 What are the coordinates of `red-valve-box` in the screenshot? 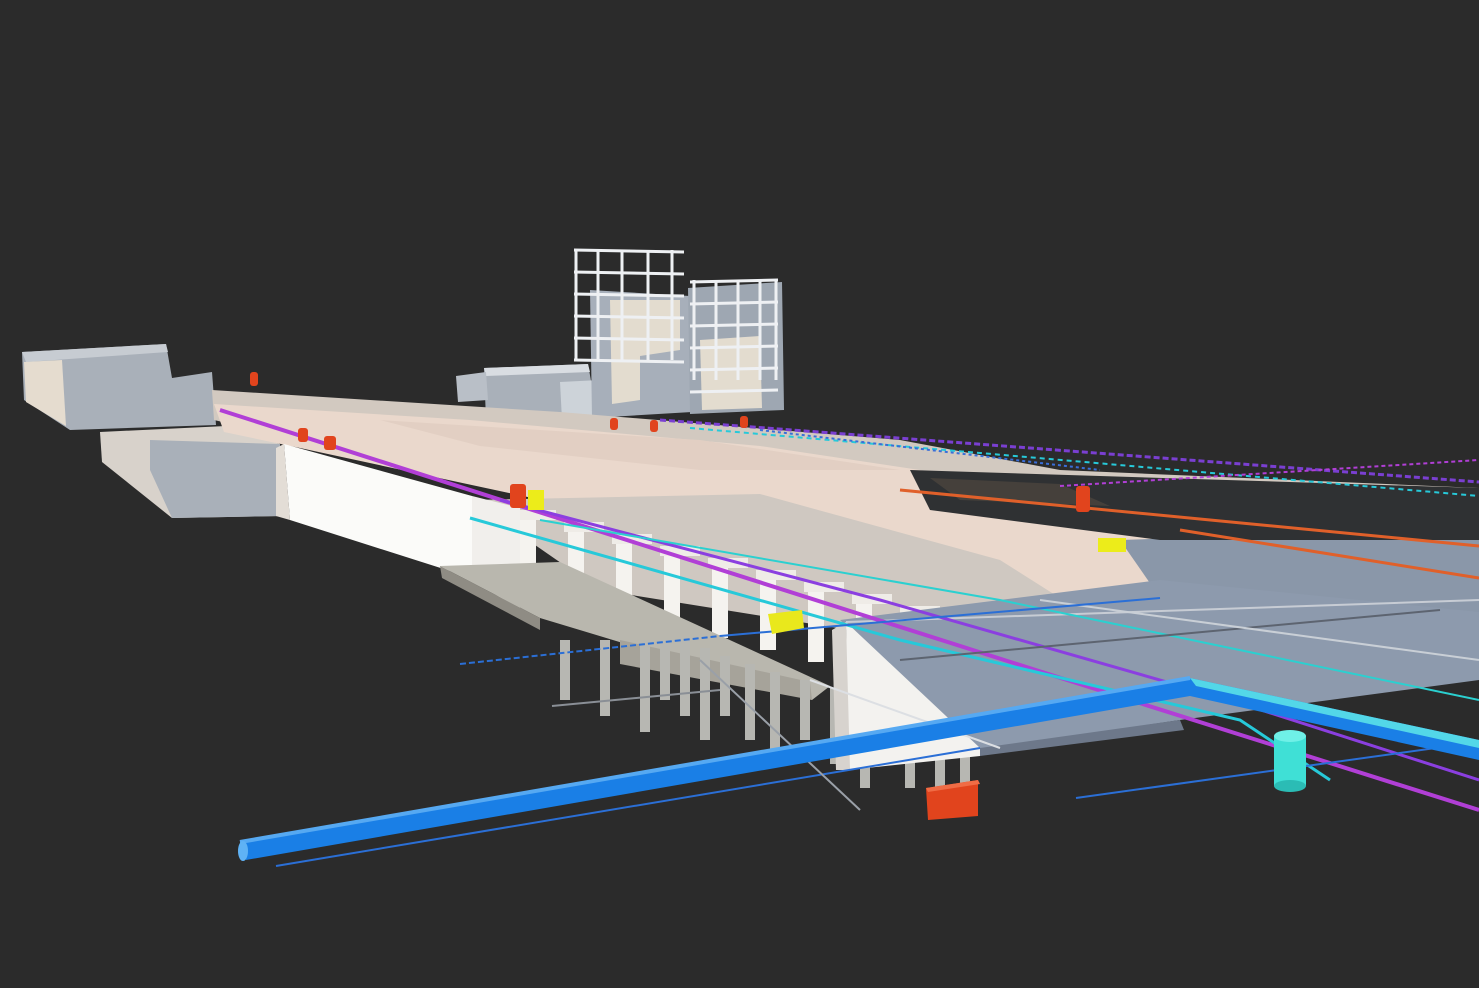 It's located at (953, 800).